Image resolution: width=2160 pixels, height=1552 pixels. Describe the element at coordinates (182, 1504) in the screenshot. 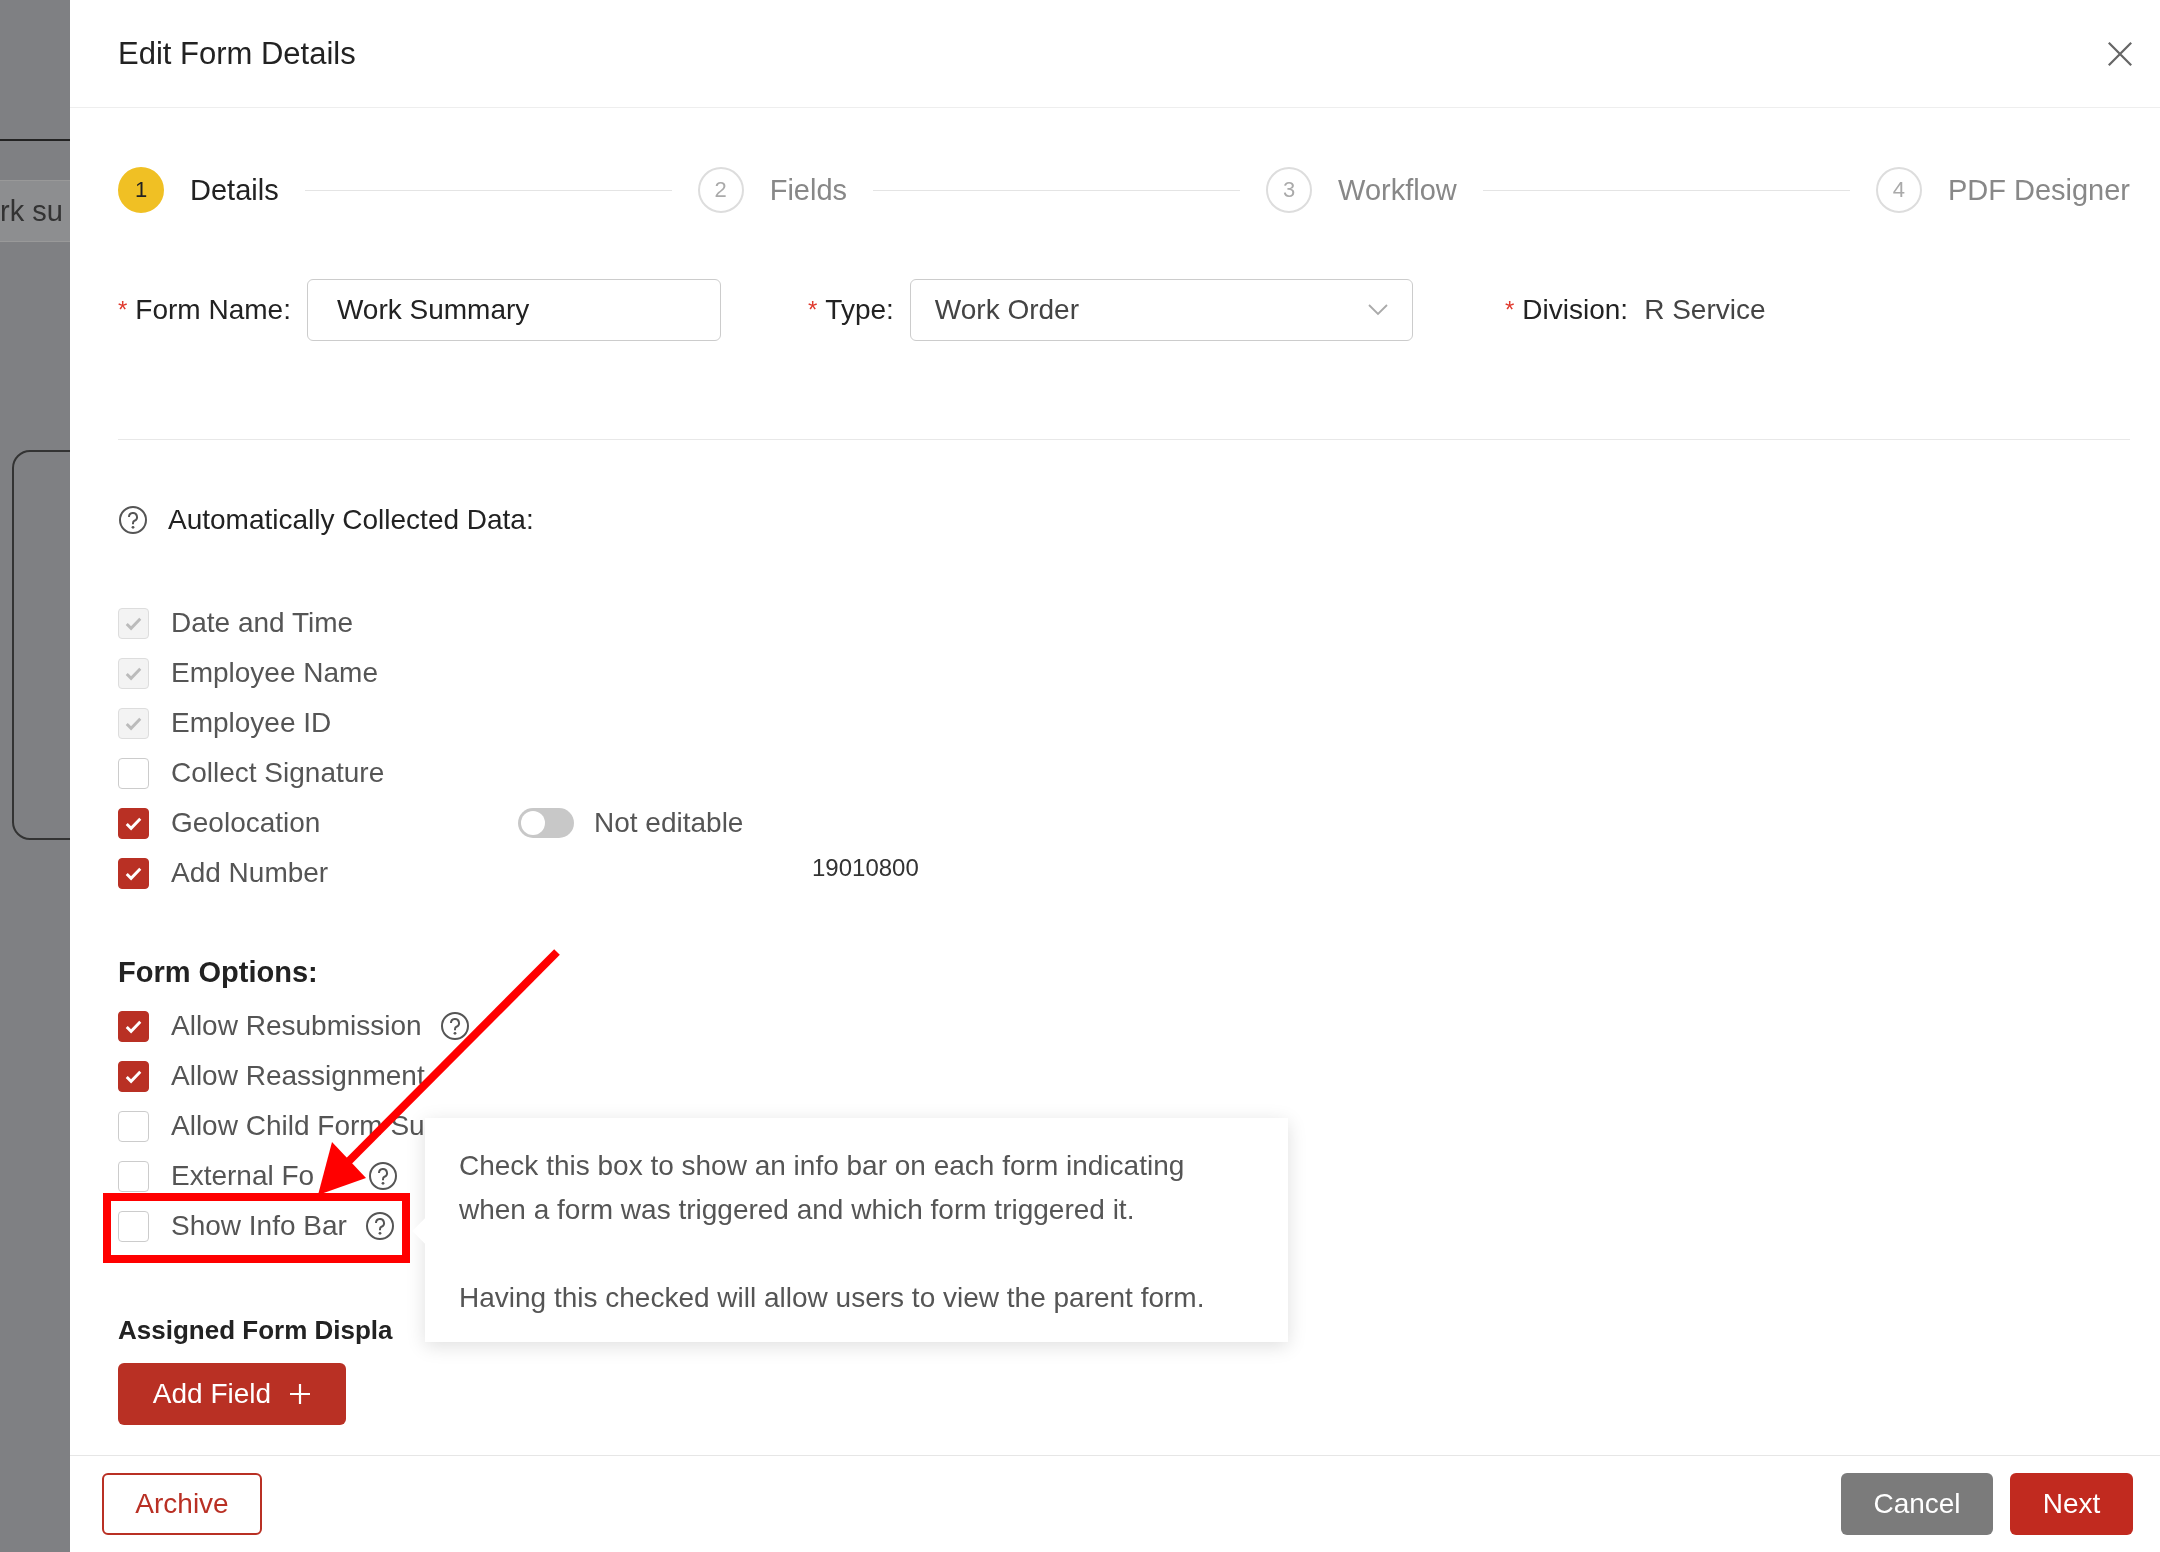

I see `archive-button: Archive` at that location.